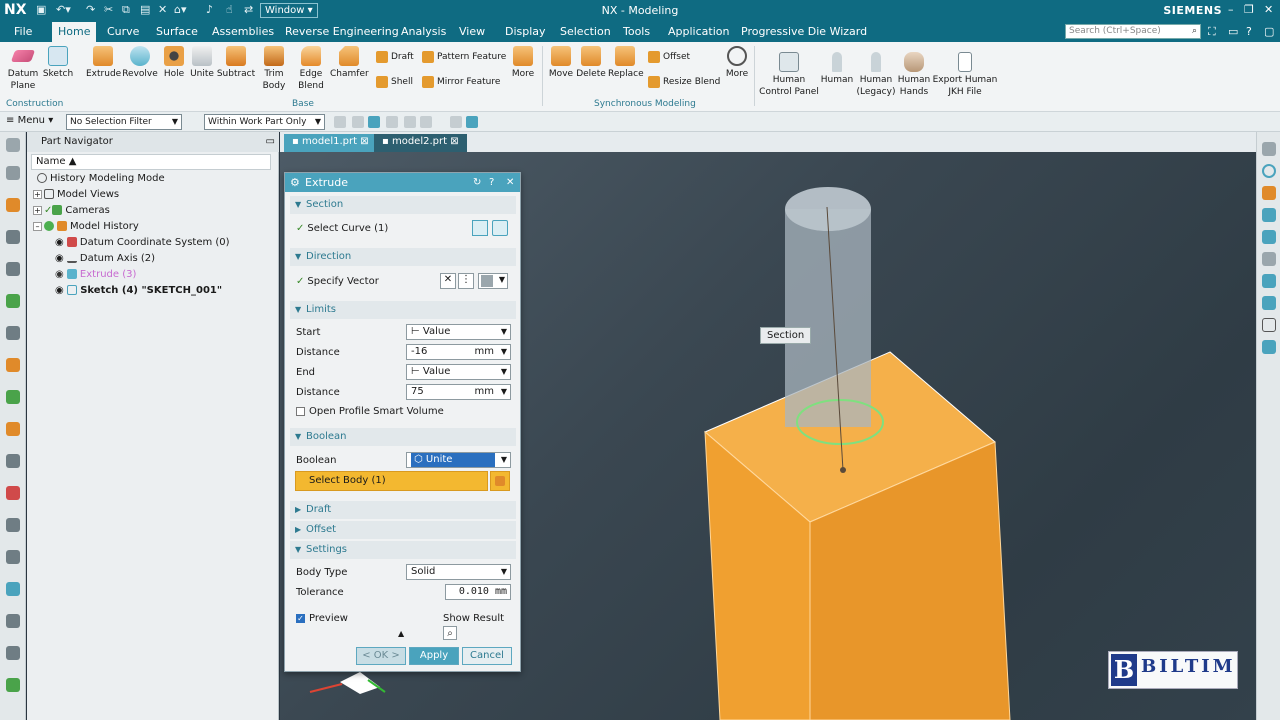 The width and height of the screenshot is (1280, 720). Describe the element at coordinates (13, 557) in the screenshot. I see `system-scene-icon` at that location.